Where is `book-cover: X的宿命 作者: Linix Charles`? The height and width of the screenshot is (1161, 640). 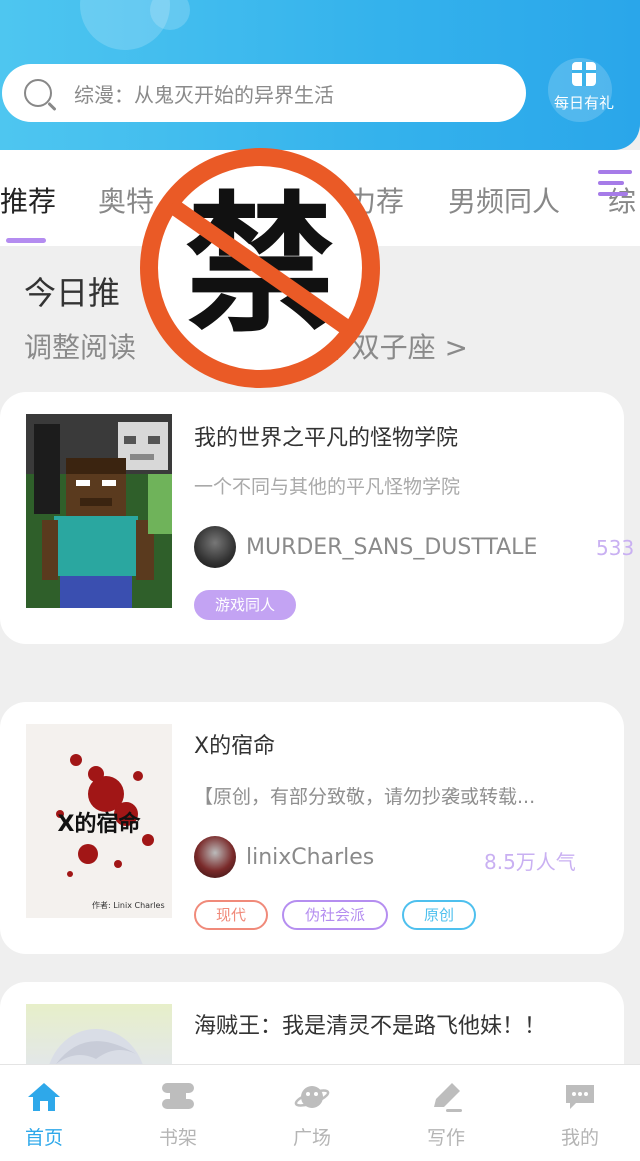
book-cover: X的宿命 作者: Linix Charles is located at coordinates (99, 821).